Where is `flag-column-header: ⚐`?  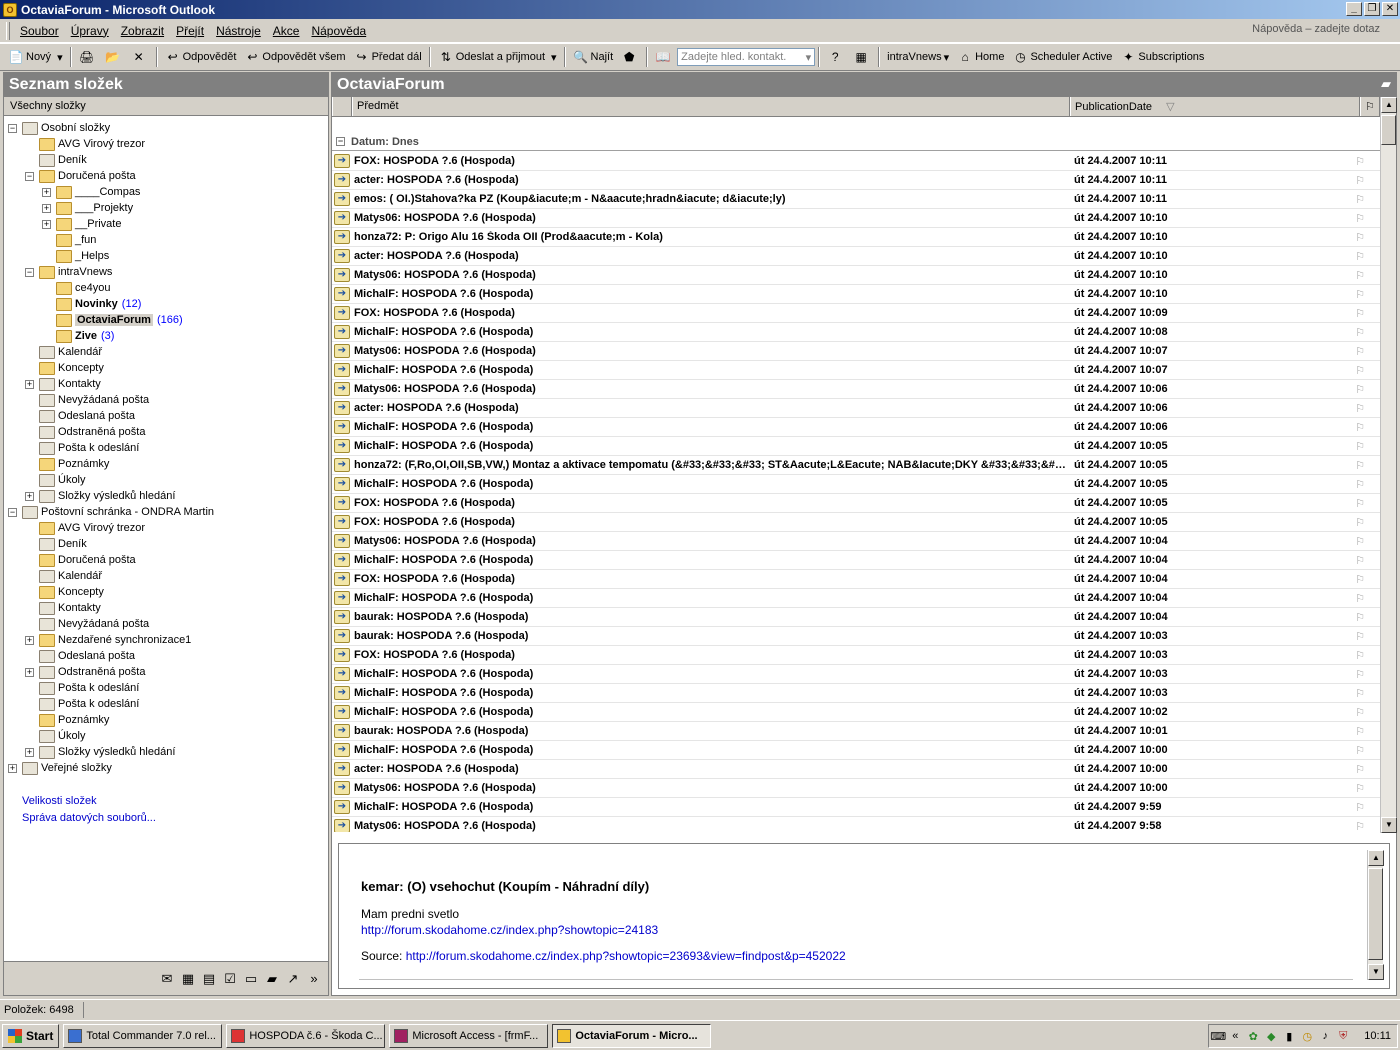 flag-column-header: ⚐ is located at coordinates (1370, 106).